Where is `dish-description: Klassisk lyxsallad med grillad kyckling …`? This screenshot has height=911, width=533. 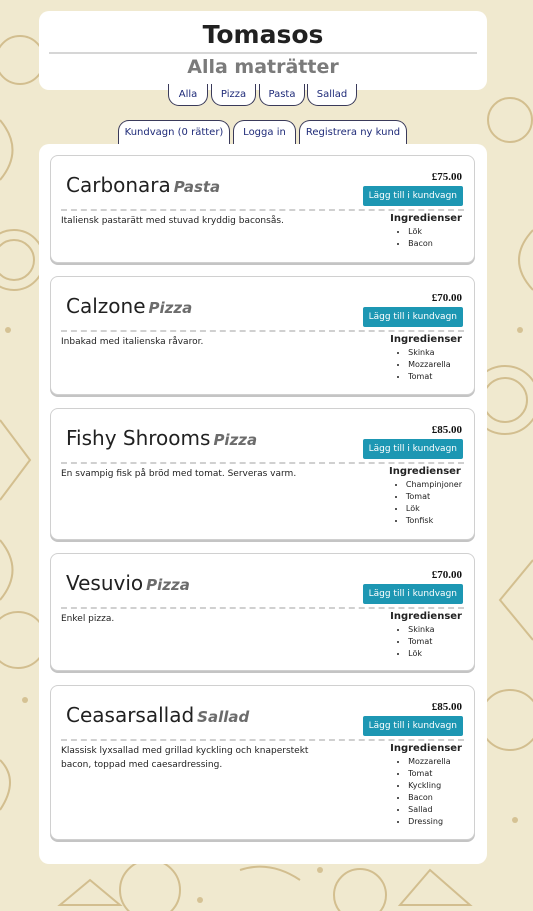
dish-description: Klassisk lyxsallad med grillad kyckling … is located at coordinates (185, 758).